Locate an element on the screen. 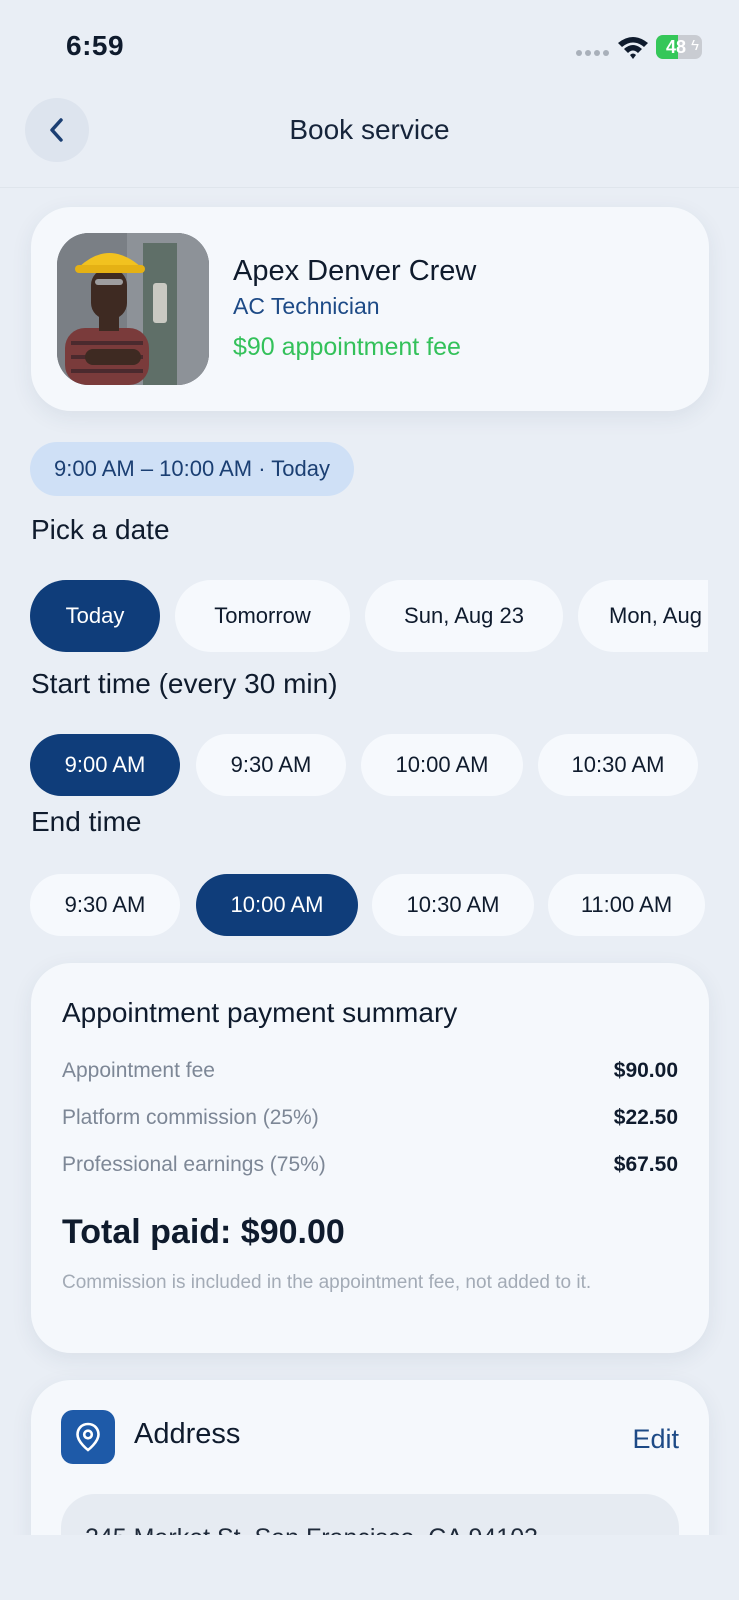  status-time: 6:59 is located at coordinates (95, 45).